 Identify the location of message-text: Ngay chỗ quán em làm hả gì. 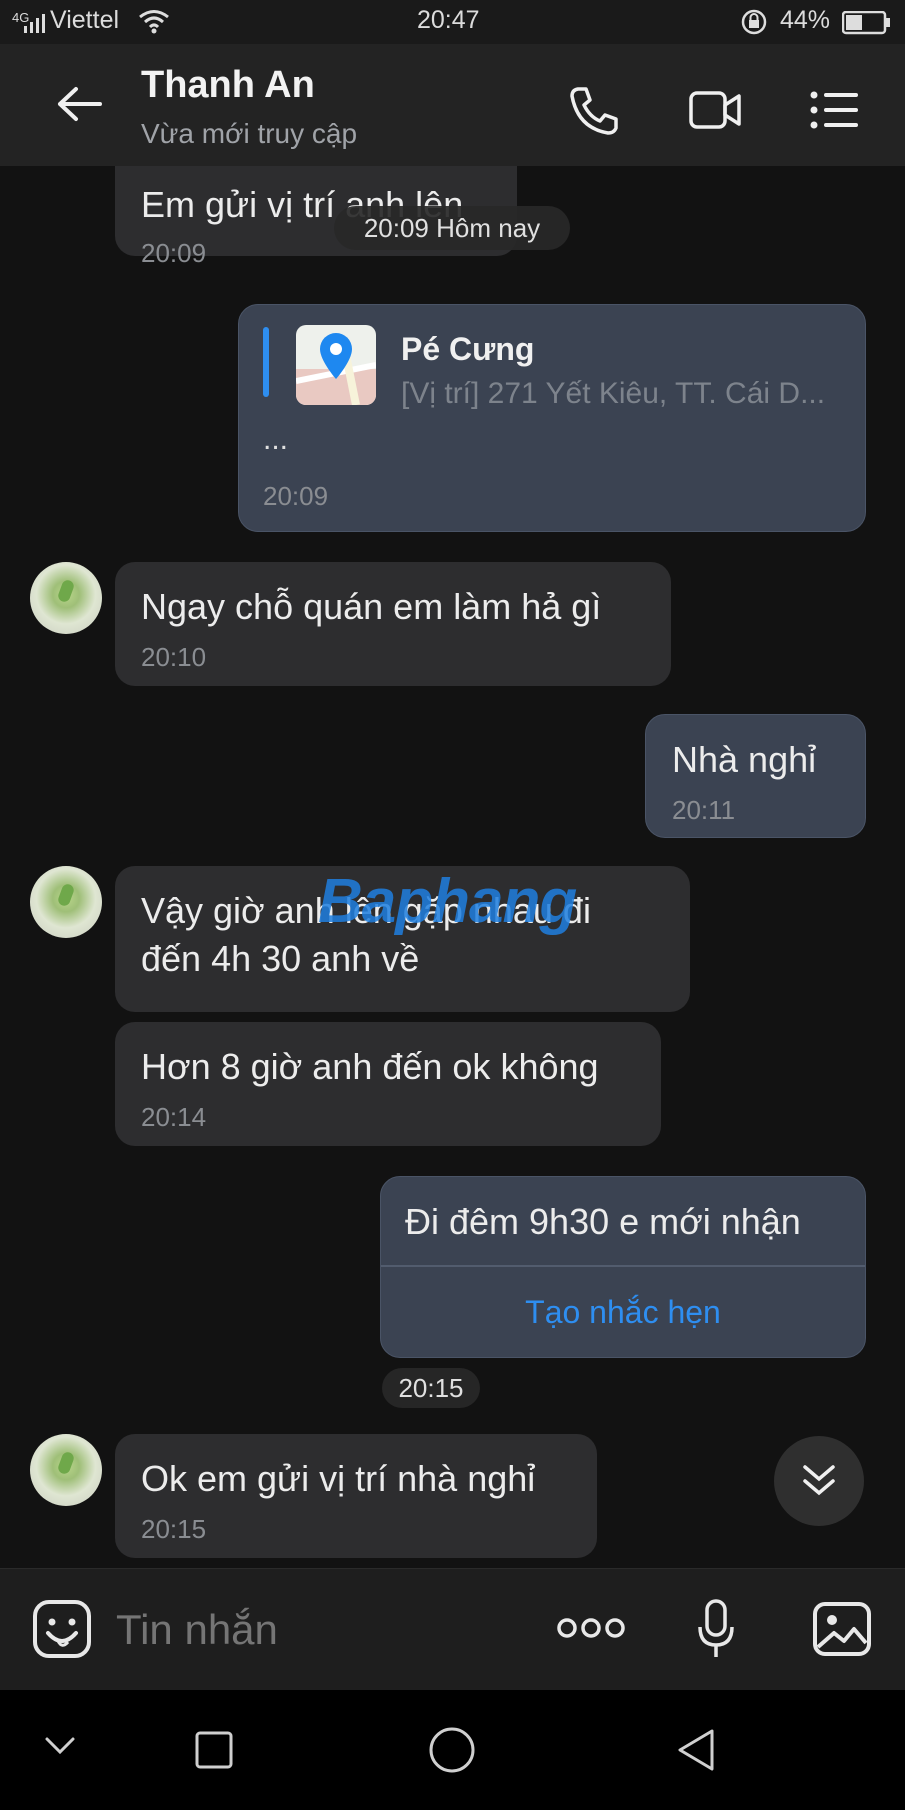
(371, 606).